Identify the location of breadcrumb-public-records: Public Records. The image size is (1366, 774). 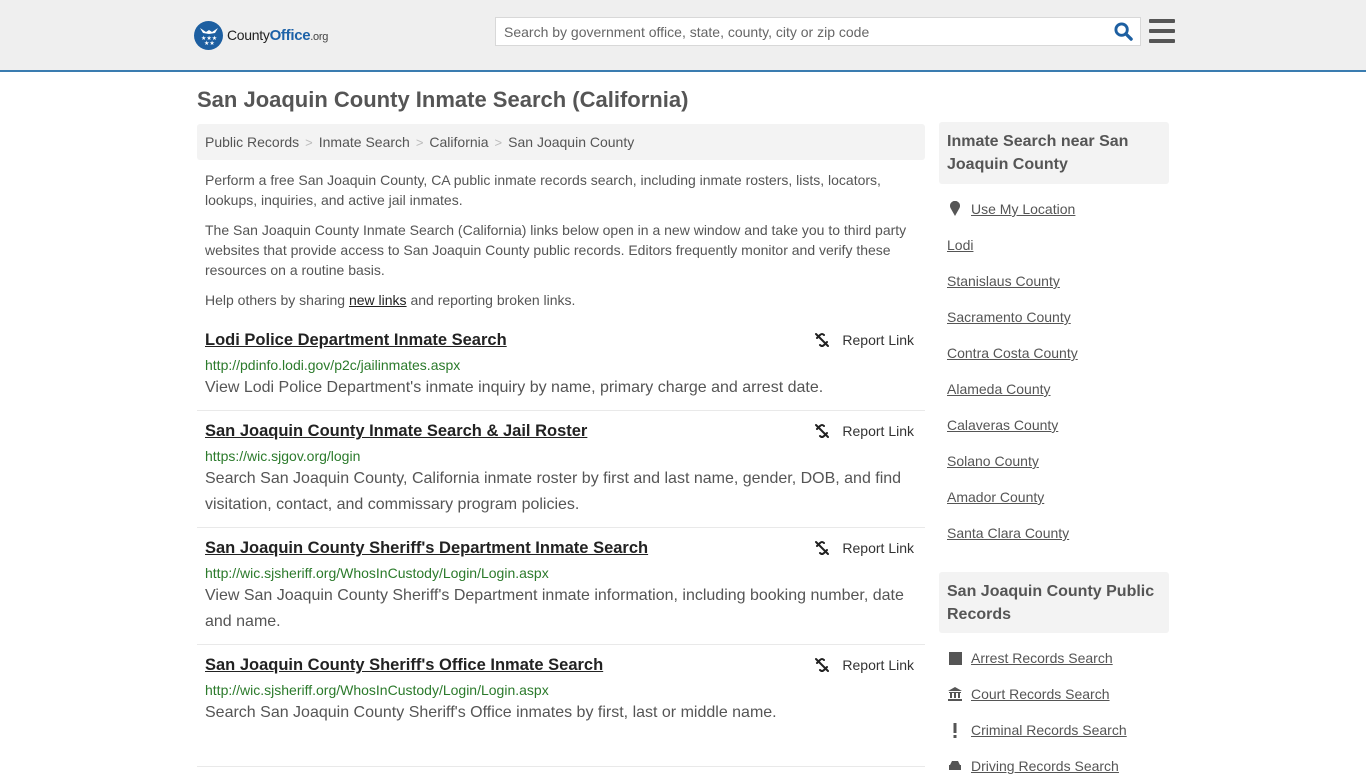
(252, 142).